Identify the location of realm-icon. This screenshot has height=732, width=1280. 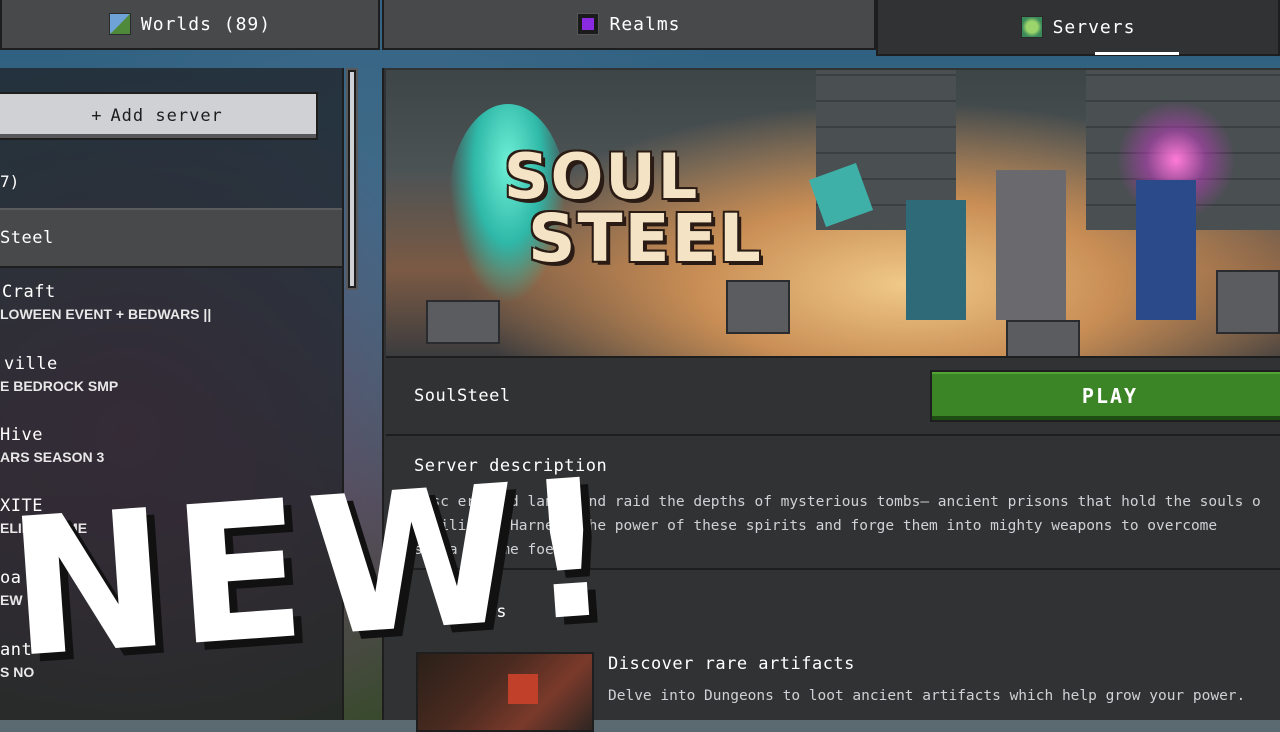
(588, 24).